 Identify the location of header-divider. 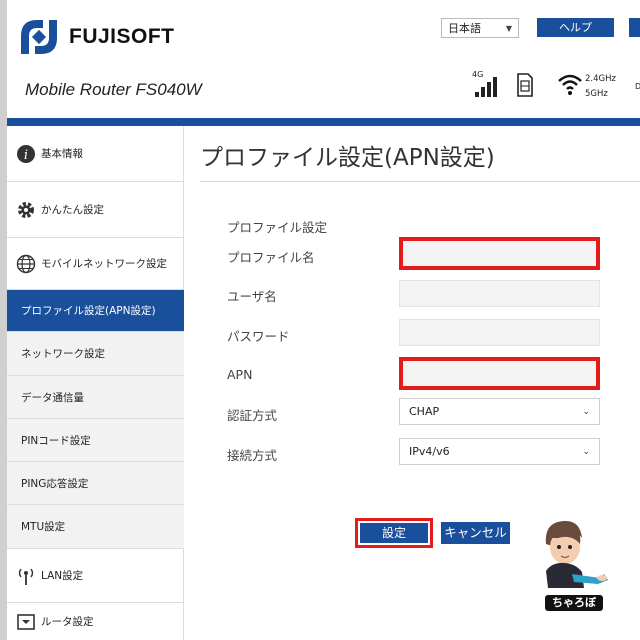
(323, 122).